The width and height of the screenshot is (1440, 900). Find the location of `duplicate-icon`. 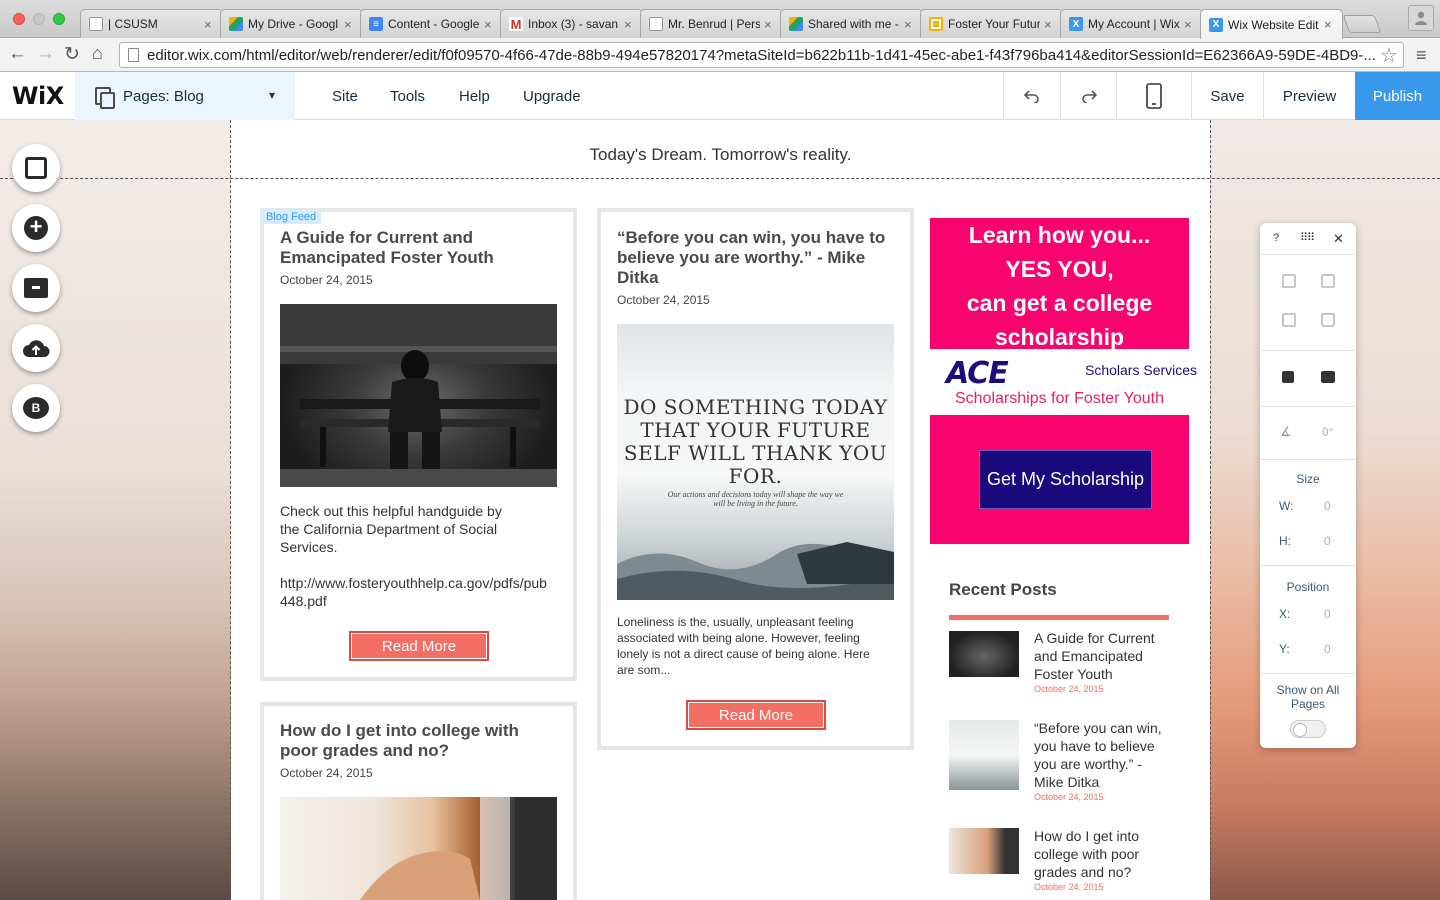

duplicate-icon is located at coordinates (1289, 320).